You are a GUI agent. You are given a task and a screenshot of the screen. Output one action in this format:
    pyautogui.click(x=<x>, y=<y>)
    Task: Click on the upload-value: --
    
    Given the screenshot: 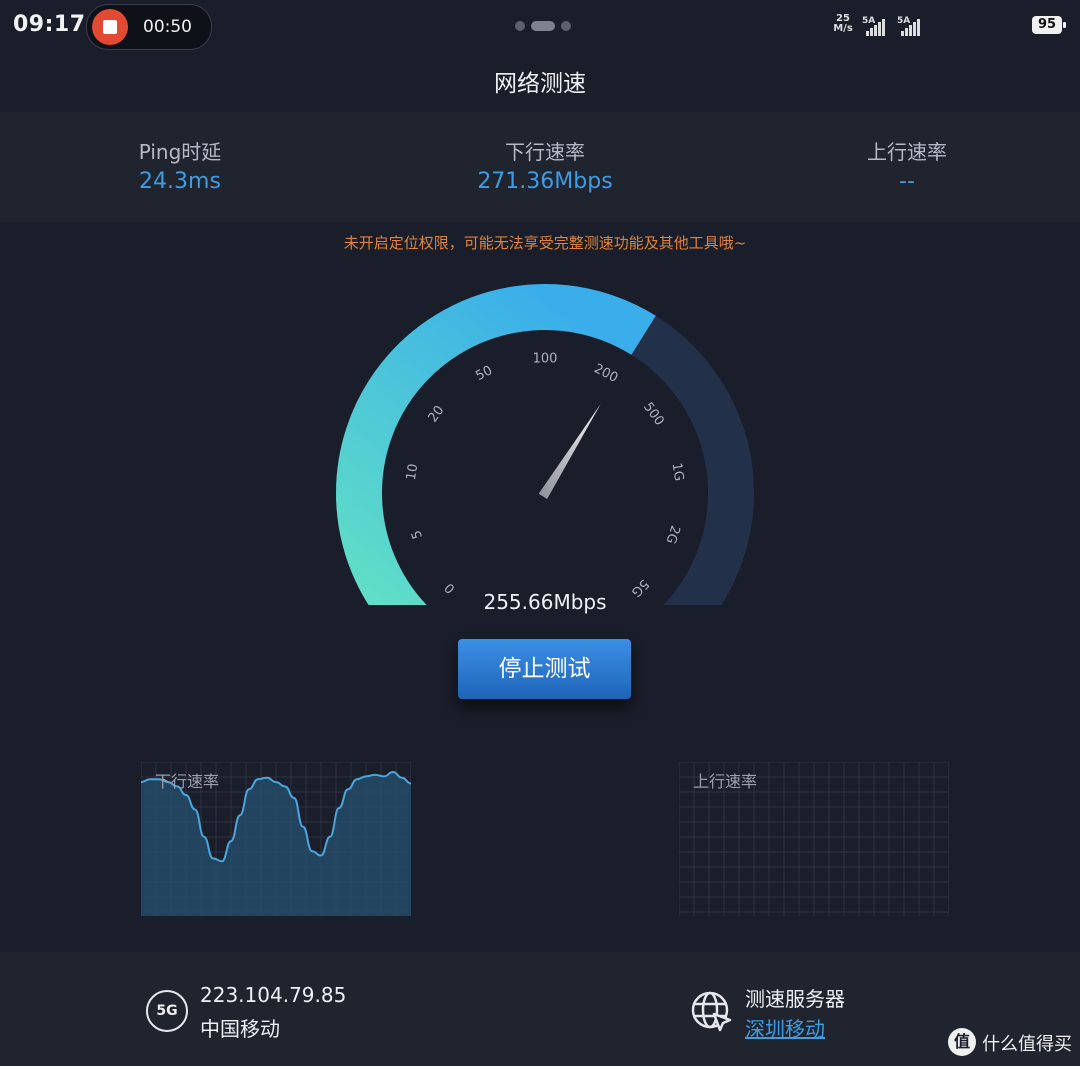 What is the action you would take?
    pyautogui.click(x=907, y=181)
    